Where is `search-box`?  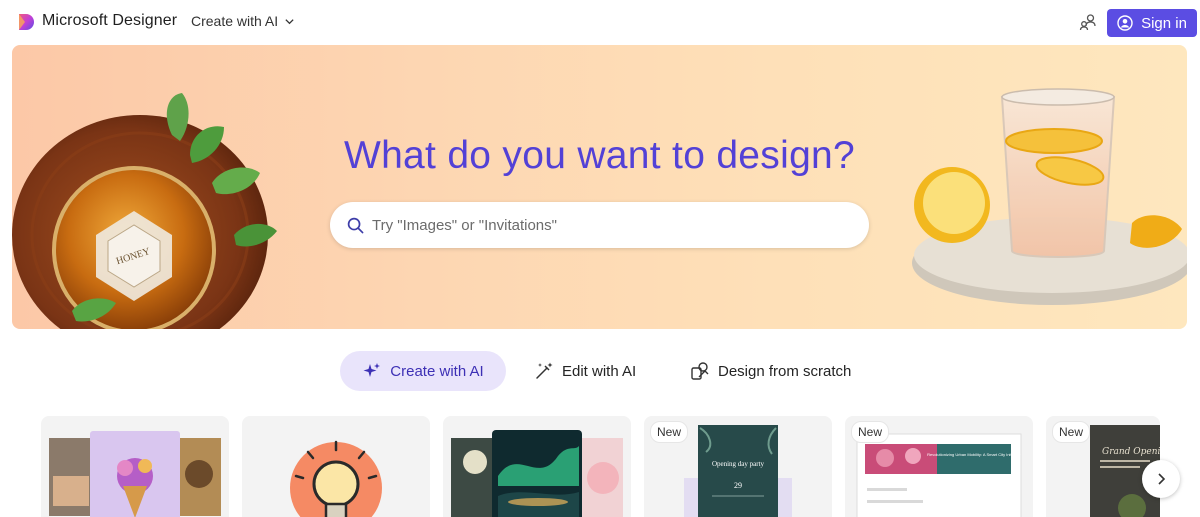
search-box is located at coordinates (599, 225).